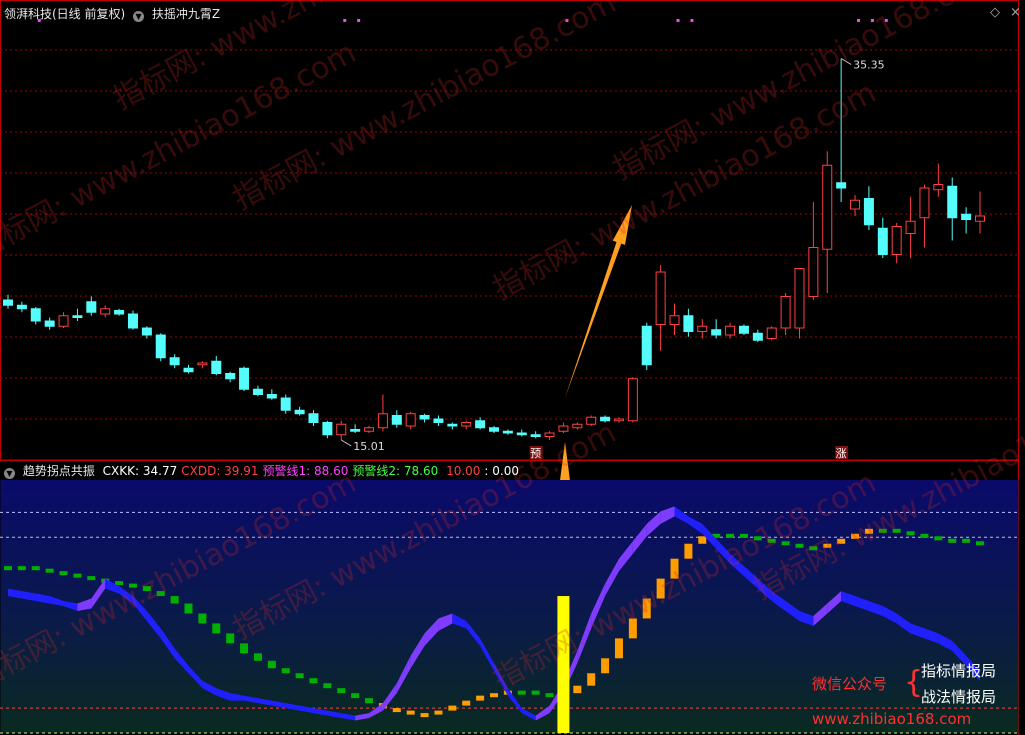  What do you see at coordinates (995, 12) in the screenshot?
I see `diamond-icon: ◇` at bounding box center [995, 12].